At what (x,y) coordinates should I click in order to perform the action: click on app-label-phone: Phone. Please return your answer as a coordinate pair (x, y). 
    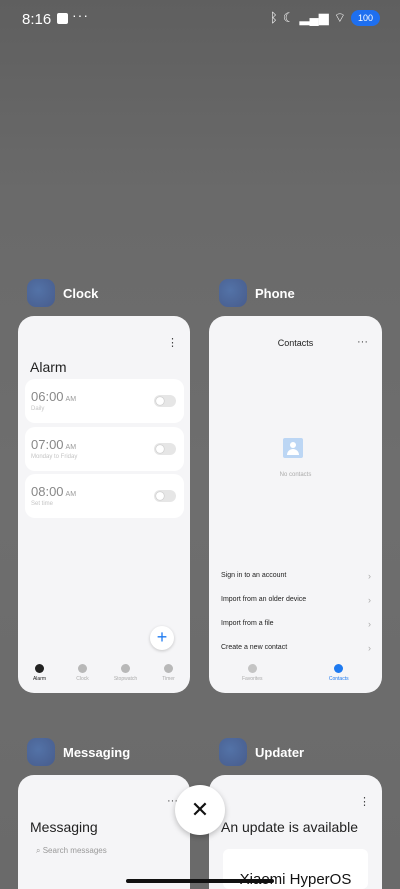
    Looking at the image, I should click on (257, 293).